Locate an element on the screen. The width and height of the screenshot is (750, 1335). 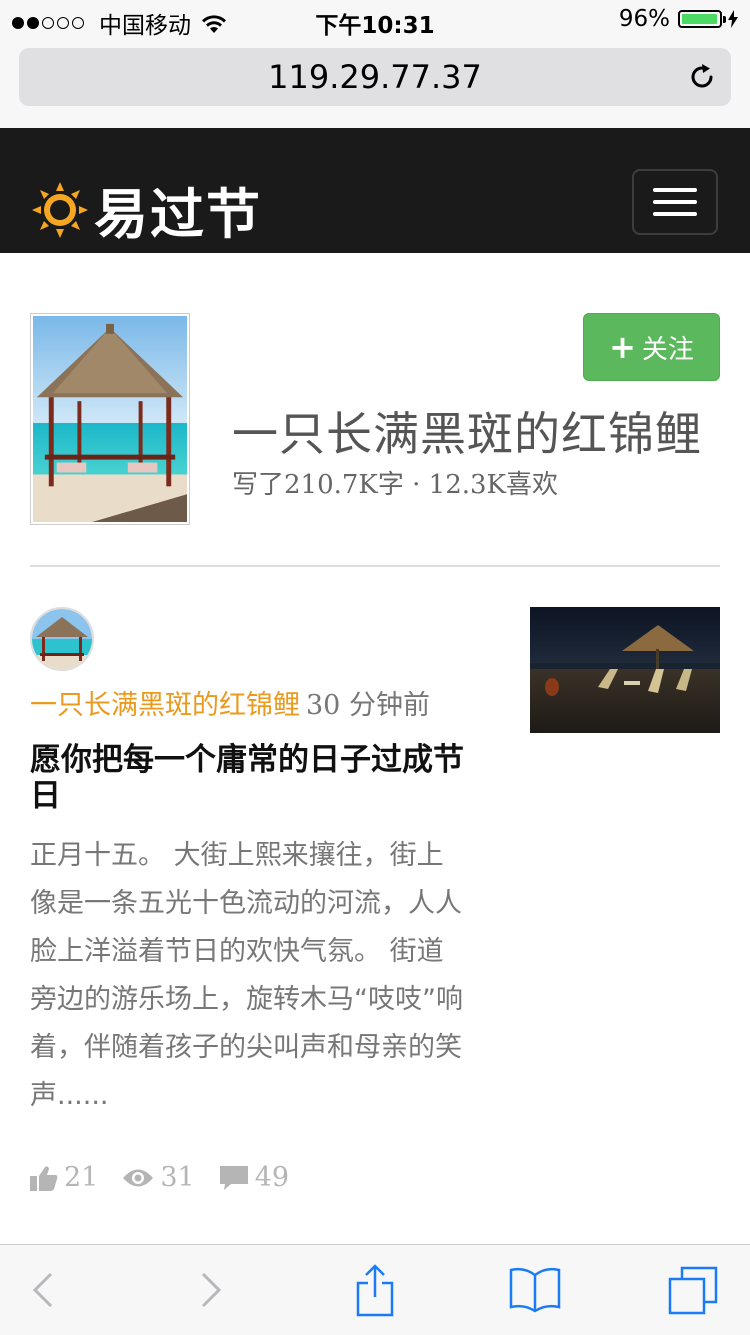
browser-toolbar is located at coordinates (375, 1289).